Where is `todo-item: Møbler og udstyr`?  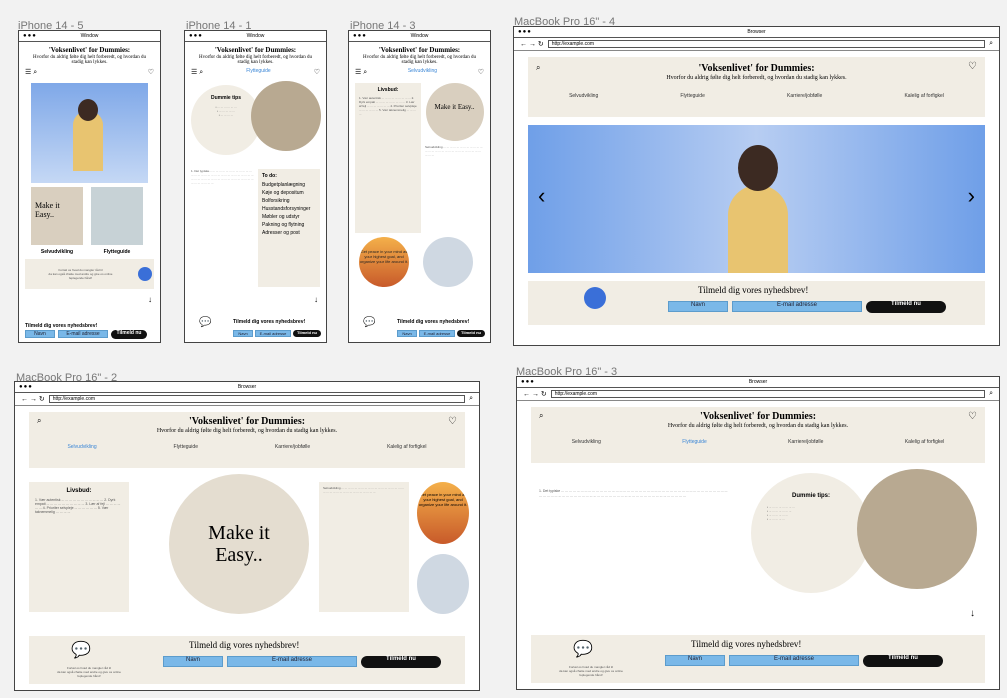 todo-item: Møbler og udstyr is located at coordinates (281, 217).